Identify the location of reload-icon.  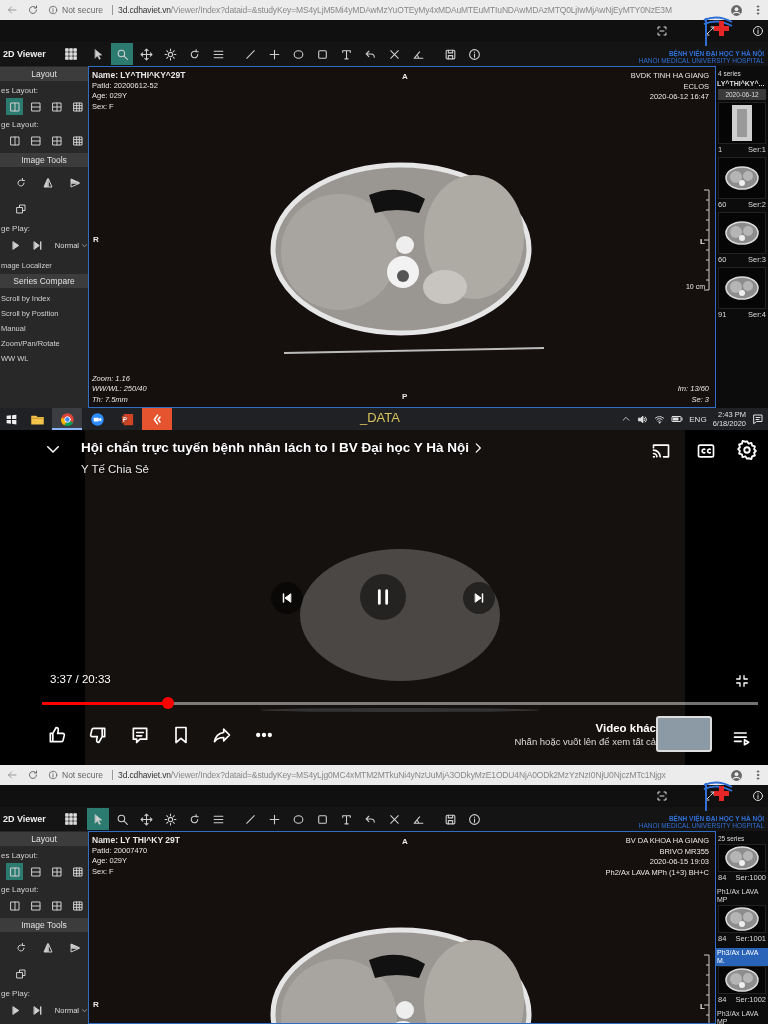
(33, 775).